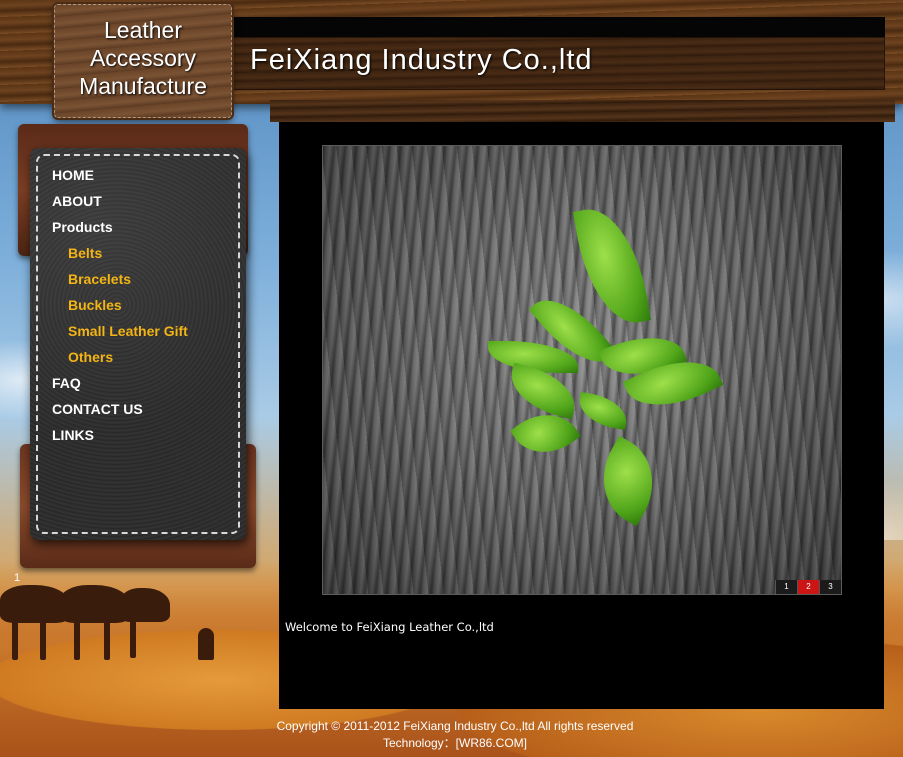 The width and height of the screenshot is (903, 757). I want to click on nav-item-about: ABOUT, so click(144, 205).